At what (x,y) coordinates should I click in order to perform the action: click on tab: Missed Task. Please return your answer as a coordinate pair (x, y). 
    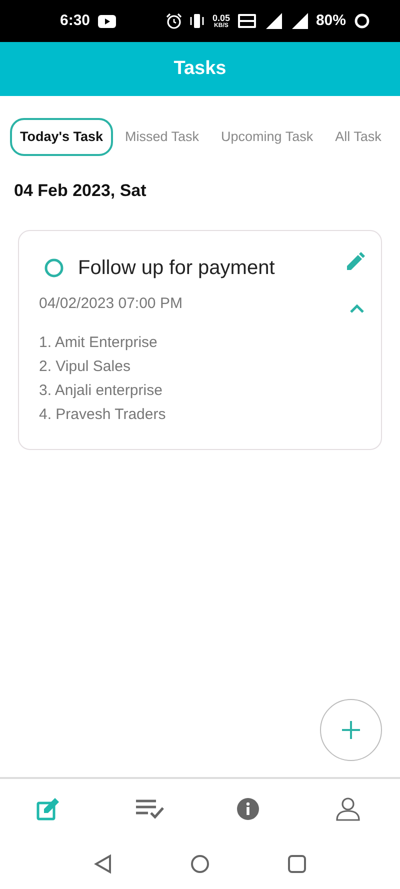
    Looking at the image, I should click on (162, 137).